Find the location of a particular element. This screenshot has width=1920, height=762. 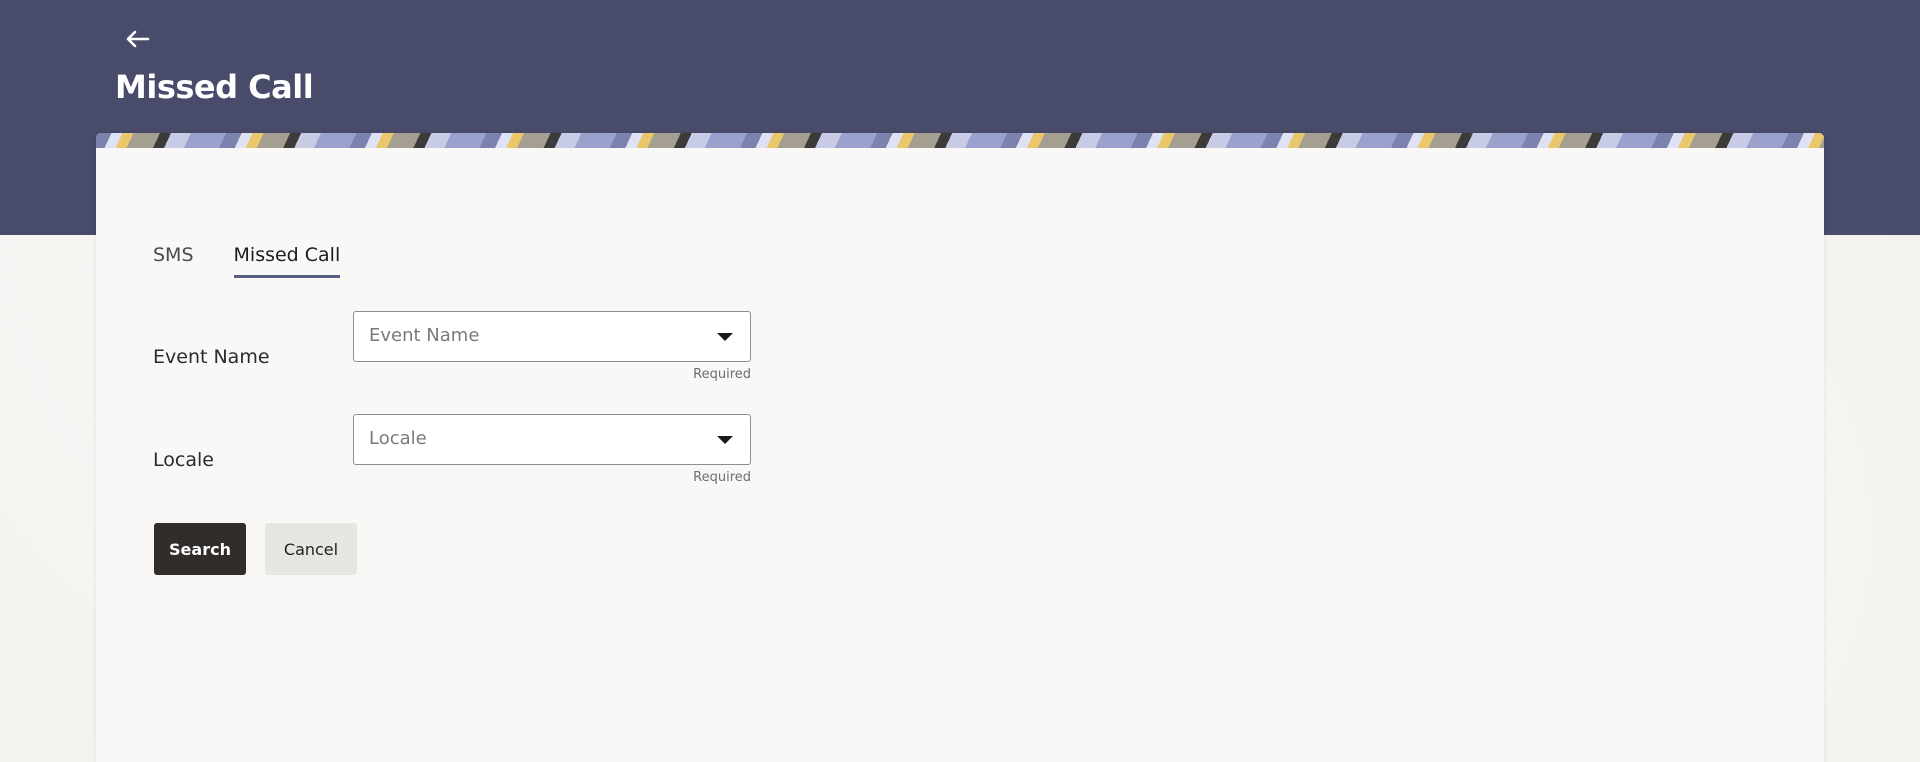

decorative-banner is located at coordinates (960, 140).